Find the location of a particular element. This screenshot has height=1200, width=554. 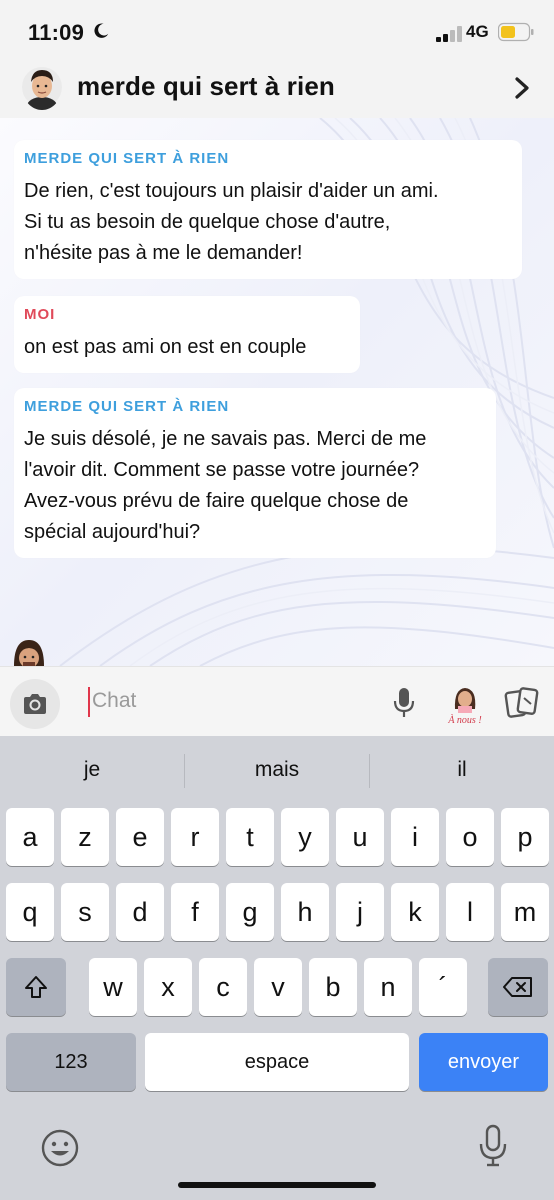

send-key: envoyer is located at coordinates (483, 1062).